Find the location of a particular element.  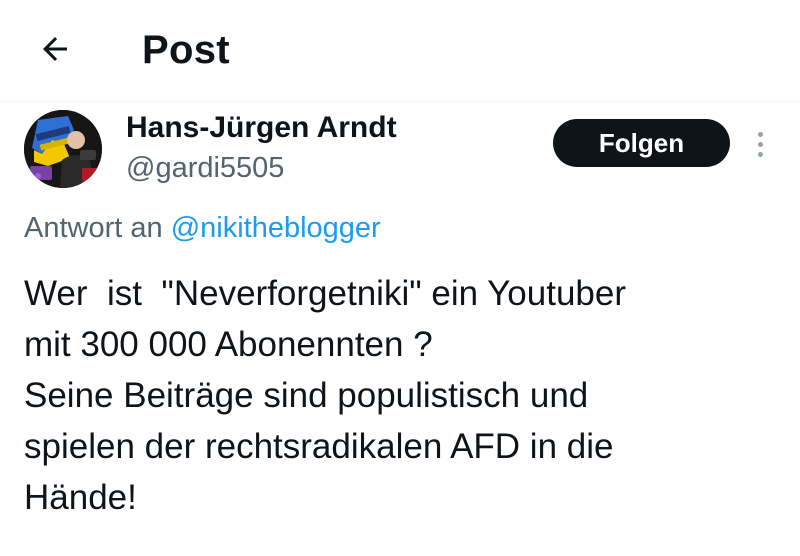

back-button is located at coordinates (55, 49).